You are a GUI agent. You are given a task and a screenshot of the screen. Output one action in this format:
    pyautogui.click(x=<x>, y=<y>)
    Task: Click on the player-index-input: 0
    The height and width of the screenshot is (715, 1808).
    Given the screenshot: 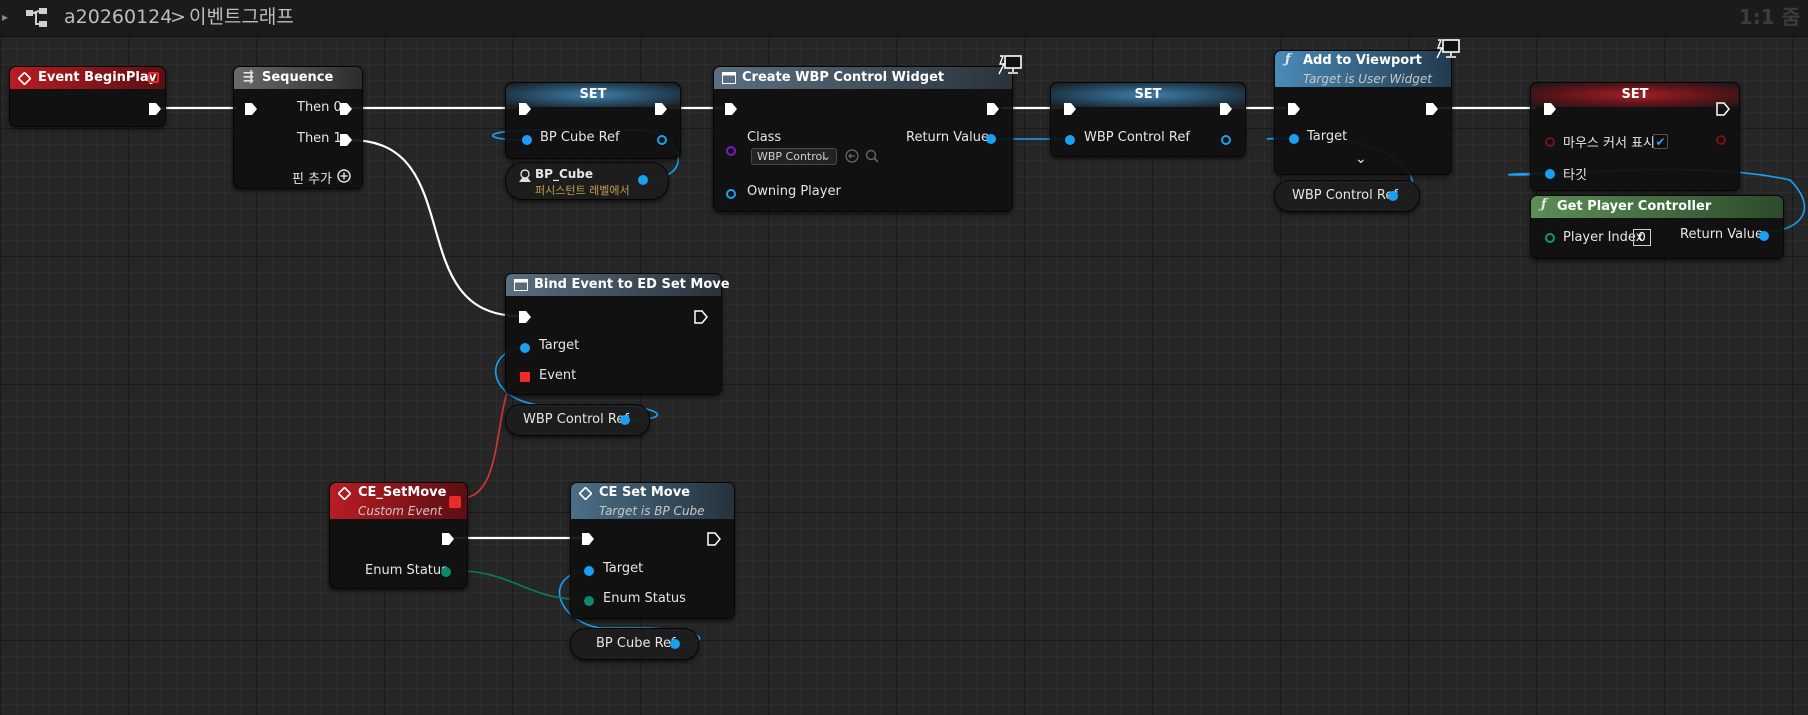 What is the action you would take?
    pyautogui.click(x=1642, y=237)
    